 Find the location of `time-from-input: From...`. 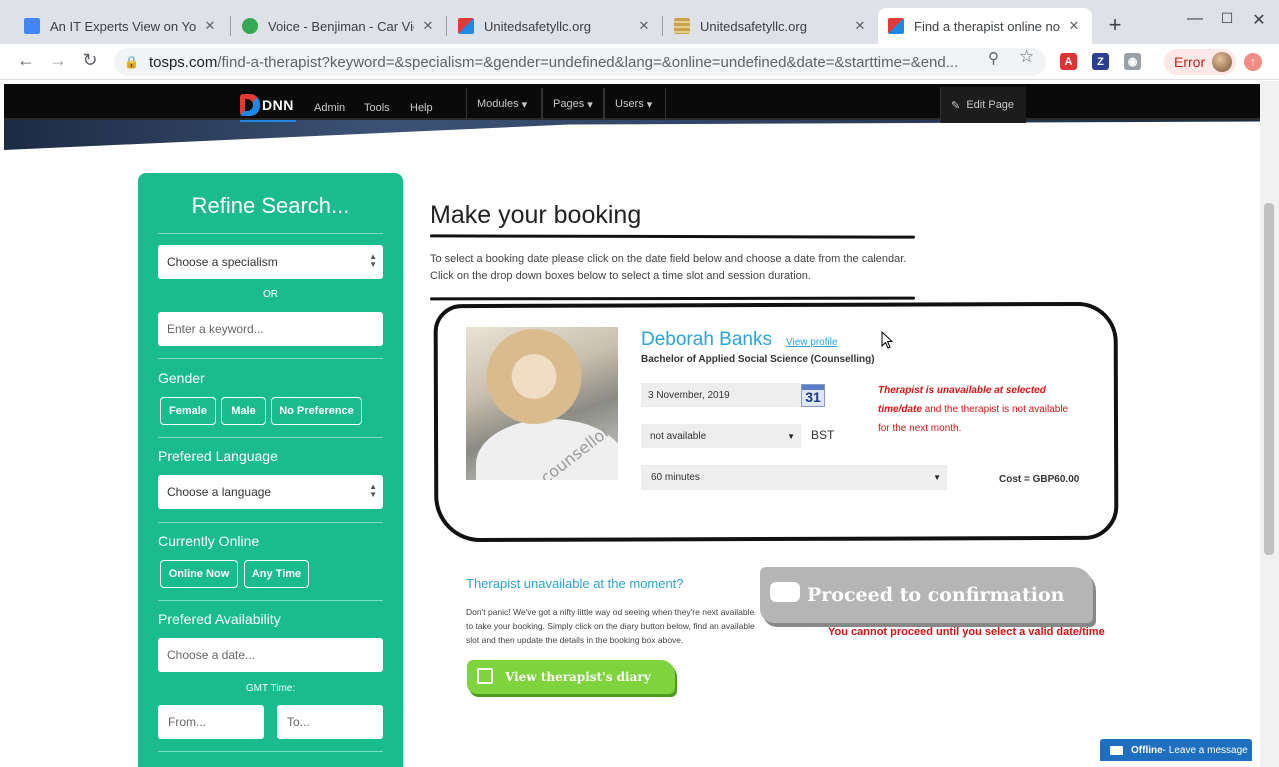

time-from-input: From... is located at coordinates (211, 722).